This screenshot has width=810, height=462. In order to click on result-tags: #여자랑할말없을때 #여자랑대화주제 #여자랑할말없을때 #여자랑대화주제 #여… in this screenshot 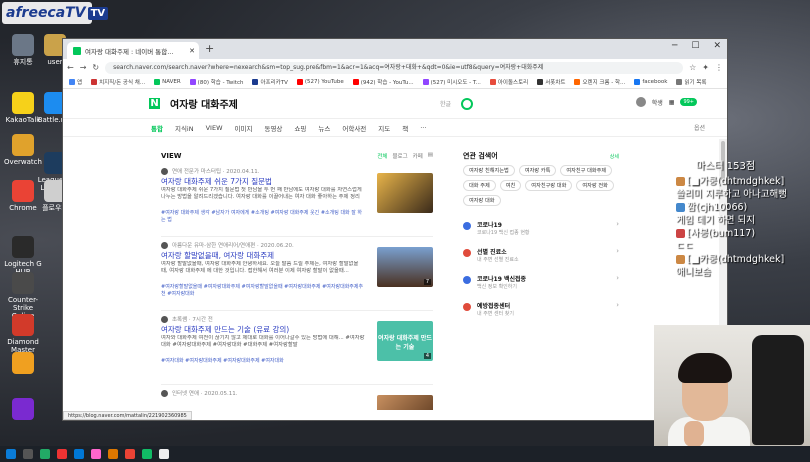, I will do `click(263, 291)`.